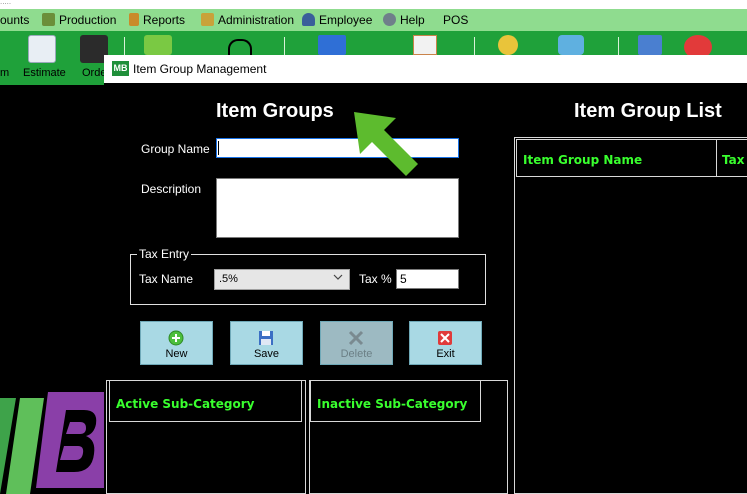  What do you see at coordinates (425, 69) in the screenshot?
I see `window-titlebar: MB Item Group Management` at bounding box center [425, 69].